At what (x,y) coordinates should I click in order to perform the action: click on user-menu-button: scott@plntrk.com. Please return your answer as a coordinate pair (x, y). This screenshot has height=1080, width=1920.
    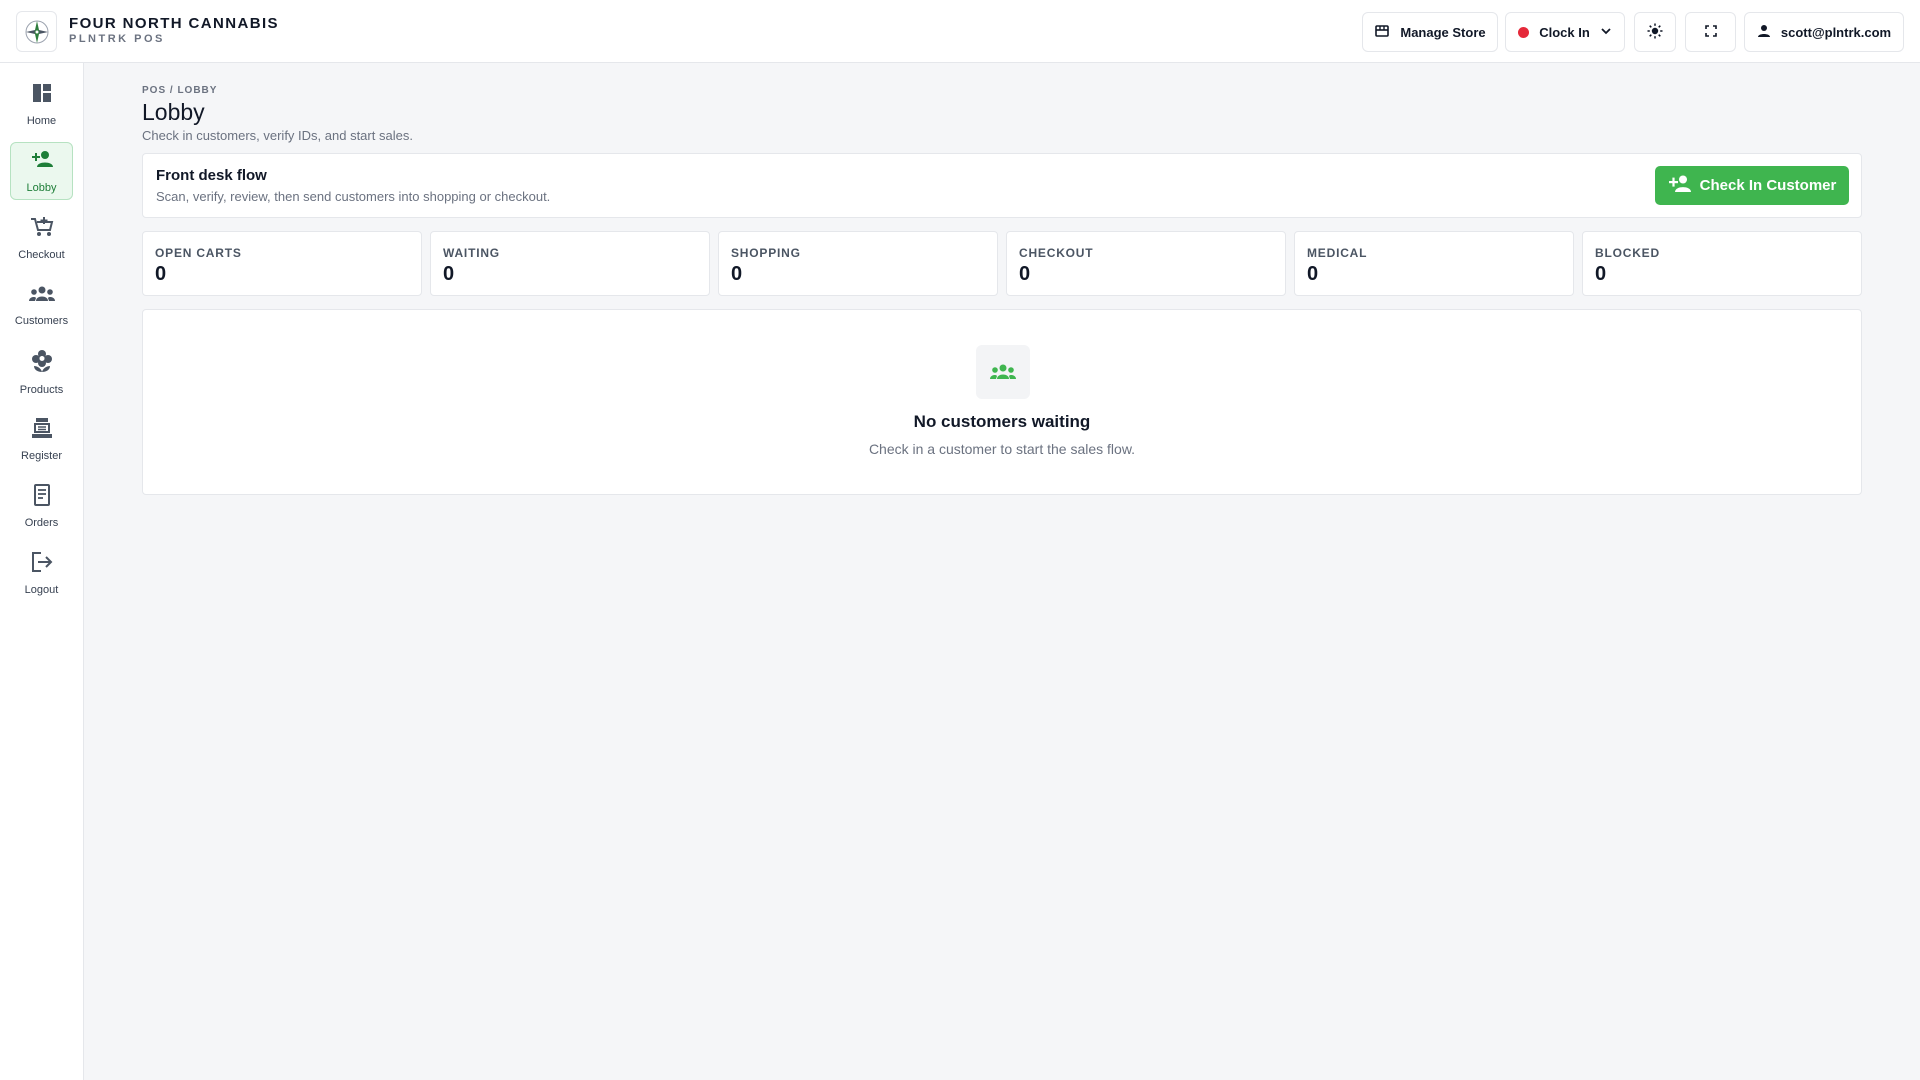
    Looking at the image, I should click on (1824, 32).